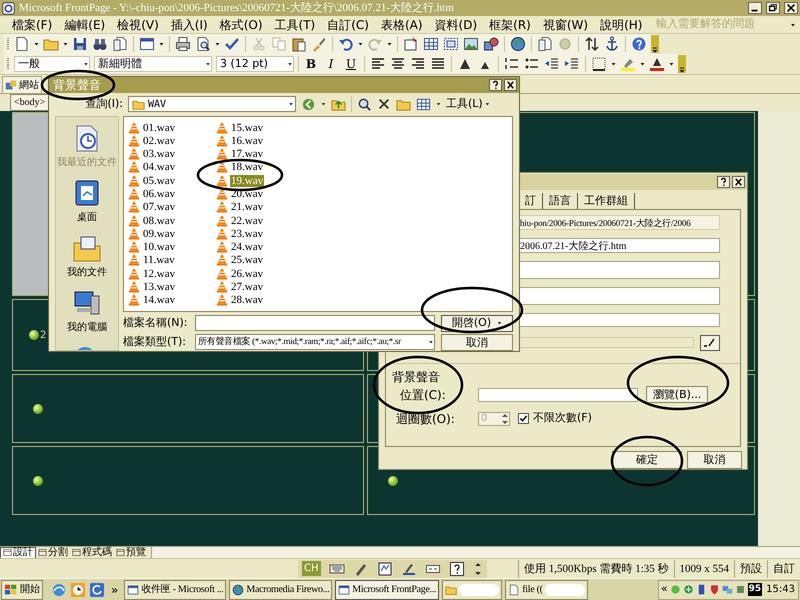  What do you see at coordinates (773, 8) in the screenshot?
I see `restore-icon` at bounding box center [773, 8].